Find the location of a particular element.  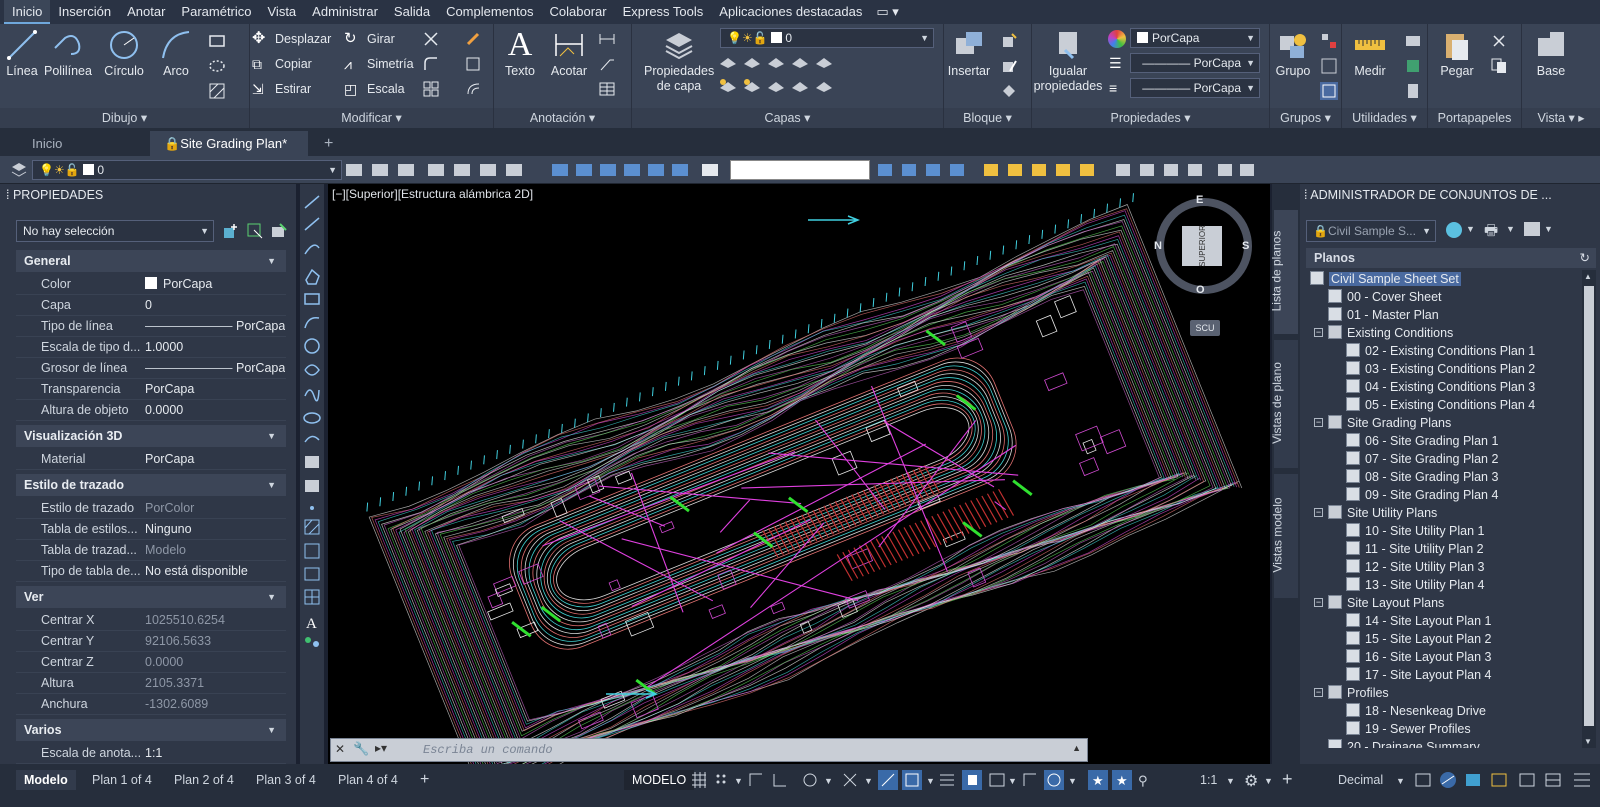

sheet-subset: Site Grading Plans is located at coordinates (1389, 423).